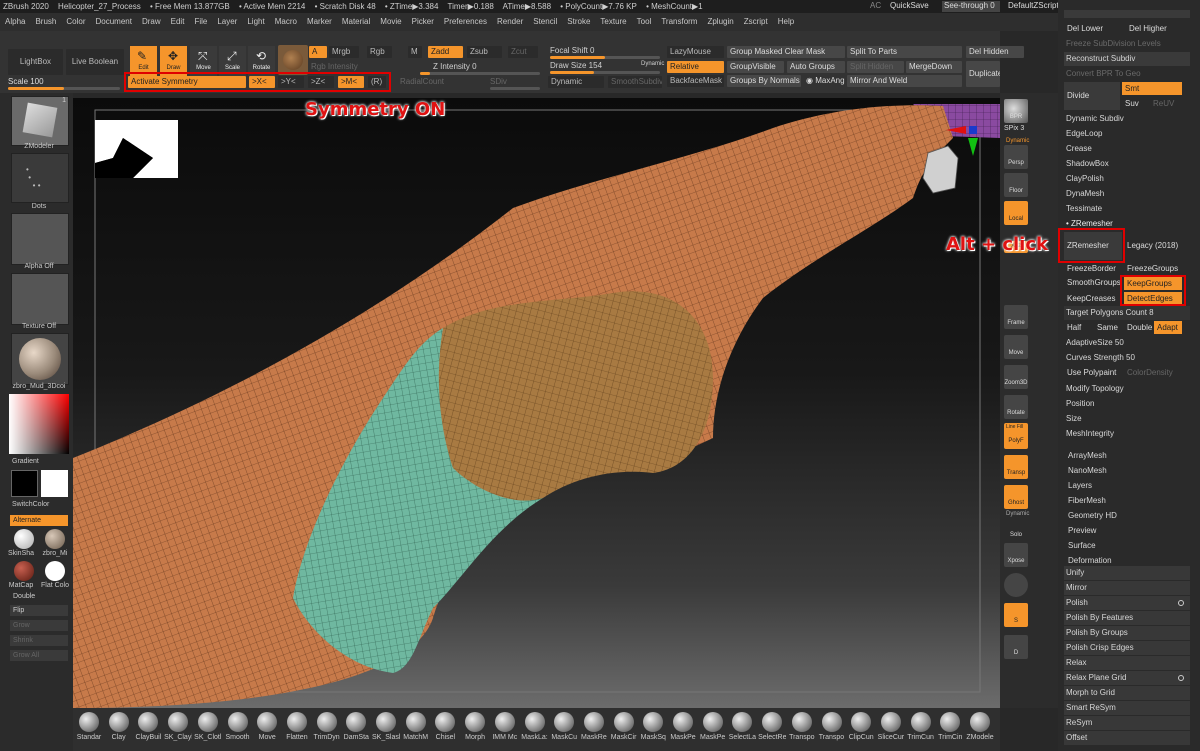 Image resolution: width=1200 pixels, height=751 pixels. I want to click on draw-size-track, so click(605, 72).